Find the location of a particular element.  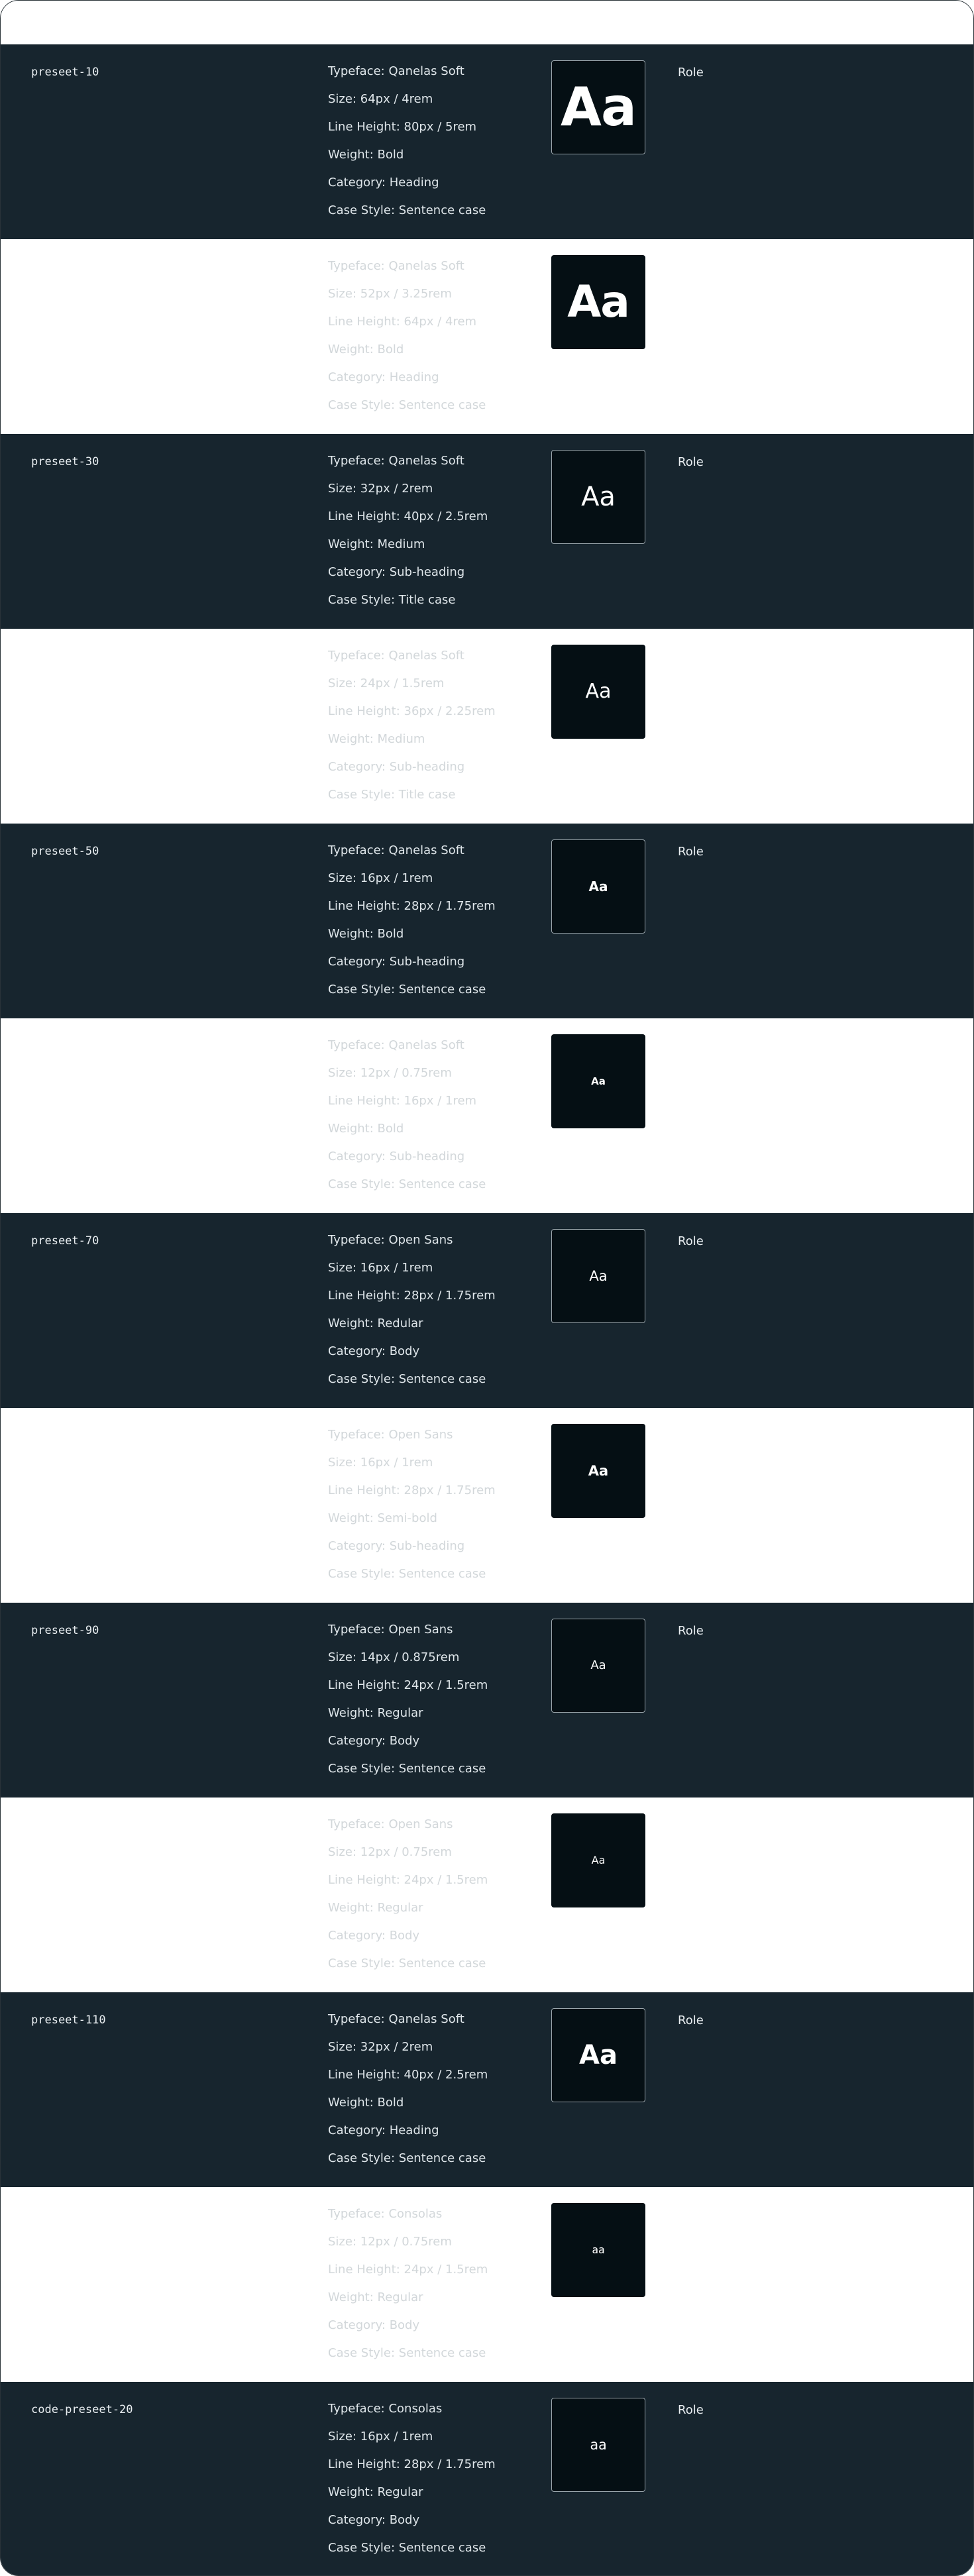

category-label: Category: Heading is located at coordinates (383, 182).